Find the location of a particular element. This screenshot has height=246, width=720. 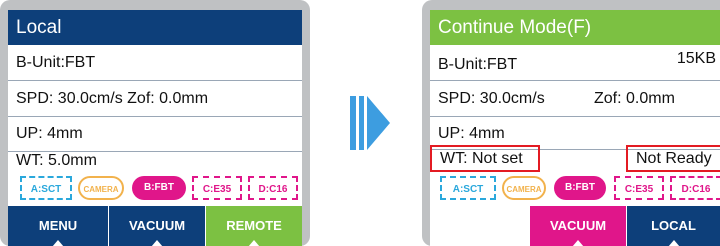

menu-button: MENU is located at coordinates (58, 226).